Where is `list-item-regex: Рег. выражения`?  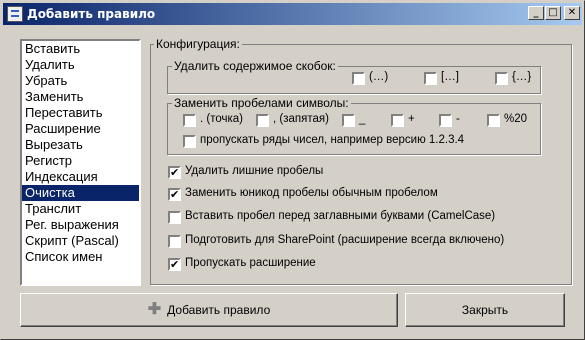 list-item-regex: Рег. выражения is located at coordinates (80, 225).